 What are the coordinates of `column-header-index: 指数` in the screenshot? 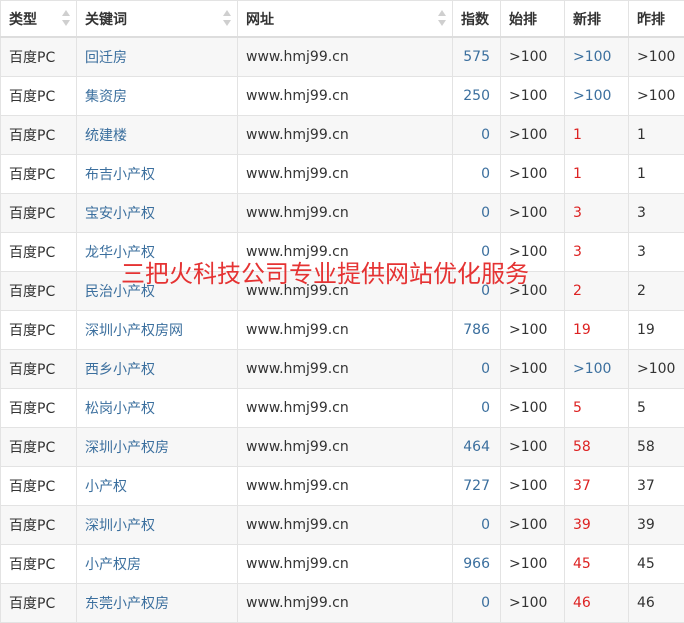 It's located at (477, 19).